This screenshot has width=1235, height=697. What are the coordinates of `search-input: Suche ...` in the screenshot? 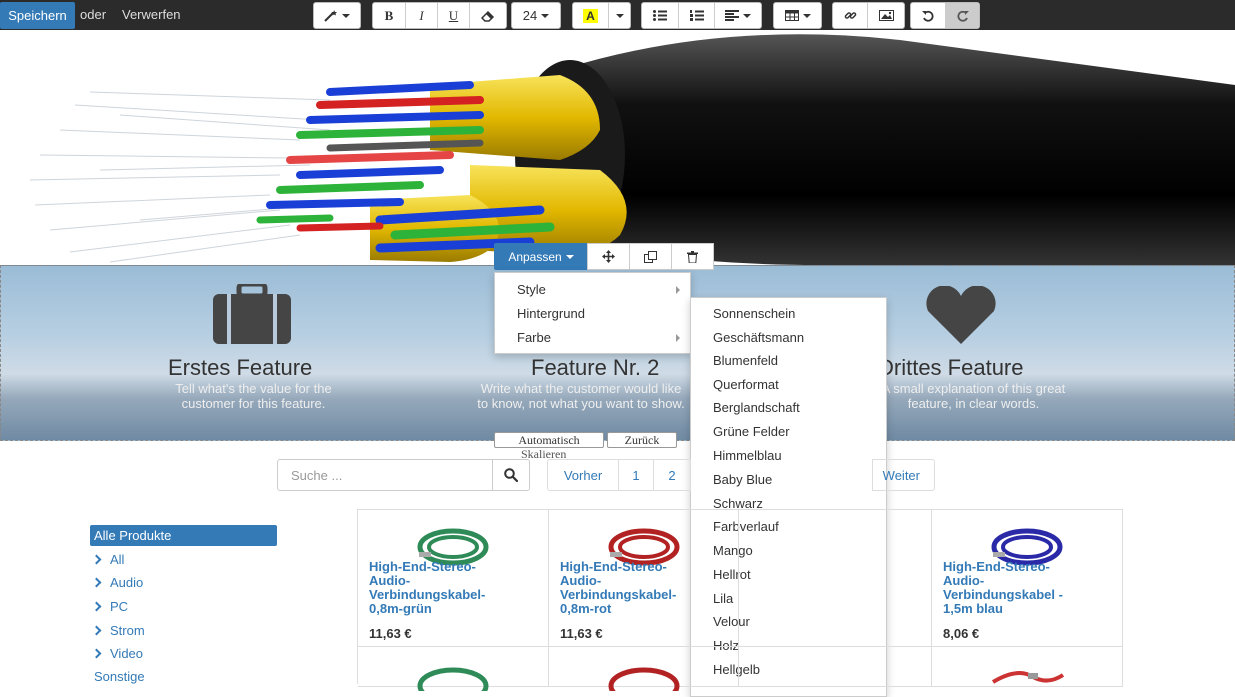 It's located at (385, 475).